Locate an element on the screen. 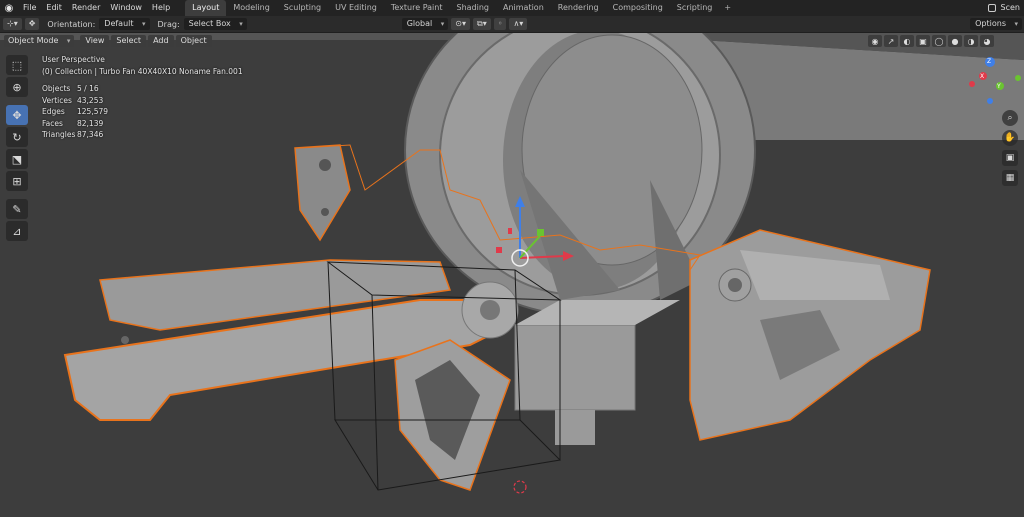  3d-cursor-icon: ⊕ is located at coordinates (17, 87).